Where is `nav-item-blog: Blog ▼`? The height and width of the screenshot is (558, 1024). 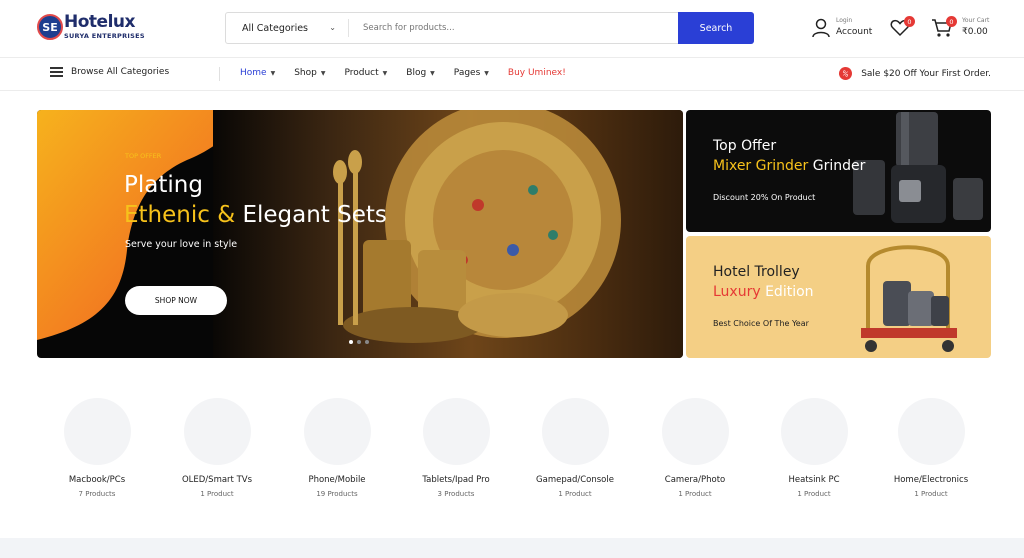
nav-item-blog: Blog ▼ is located at coordinates (420, 73).